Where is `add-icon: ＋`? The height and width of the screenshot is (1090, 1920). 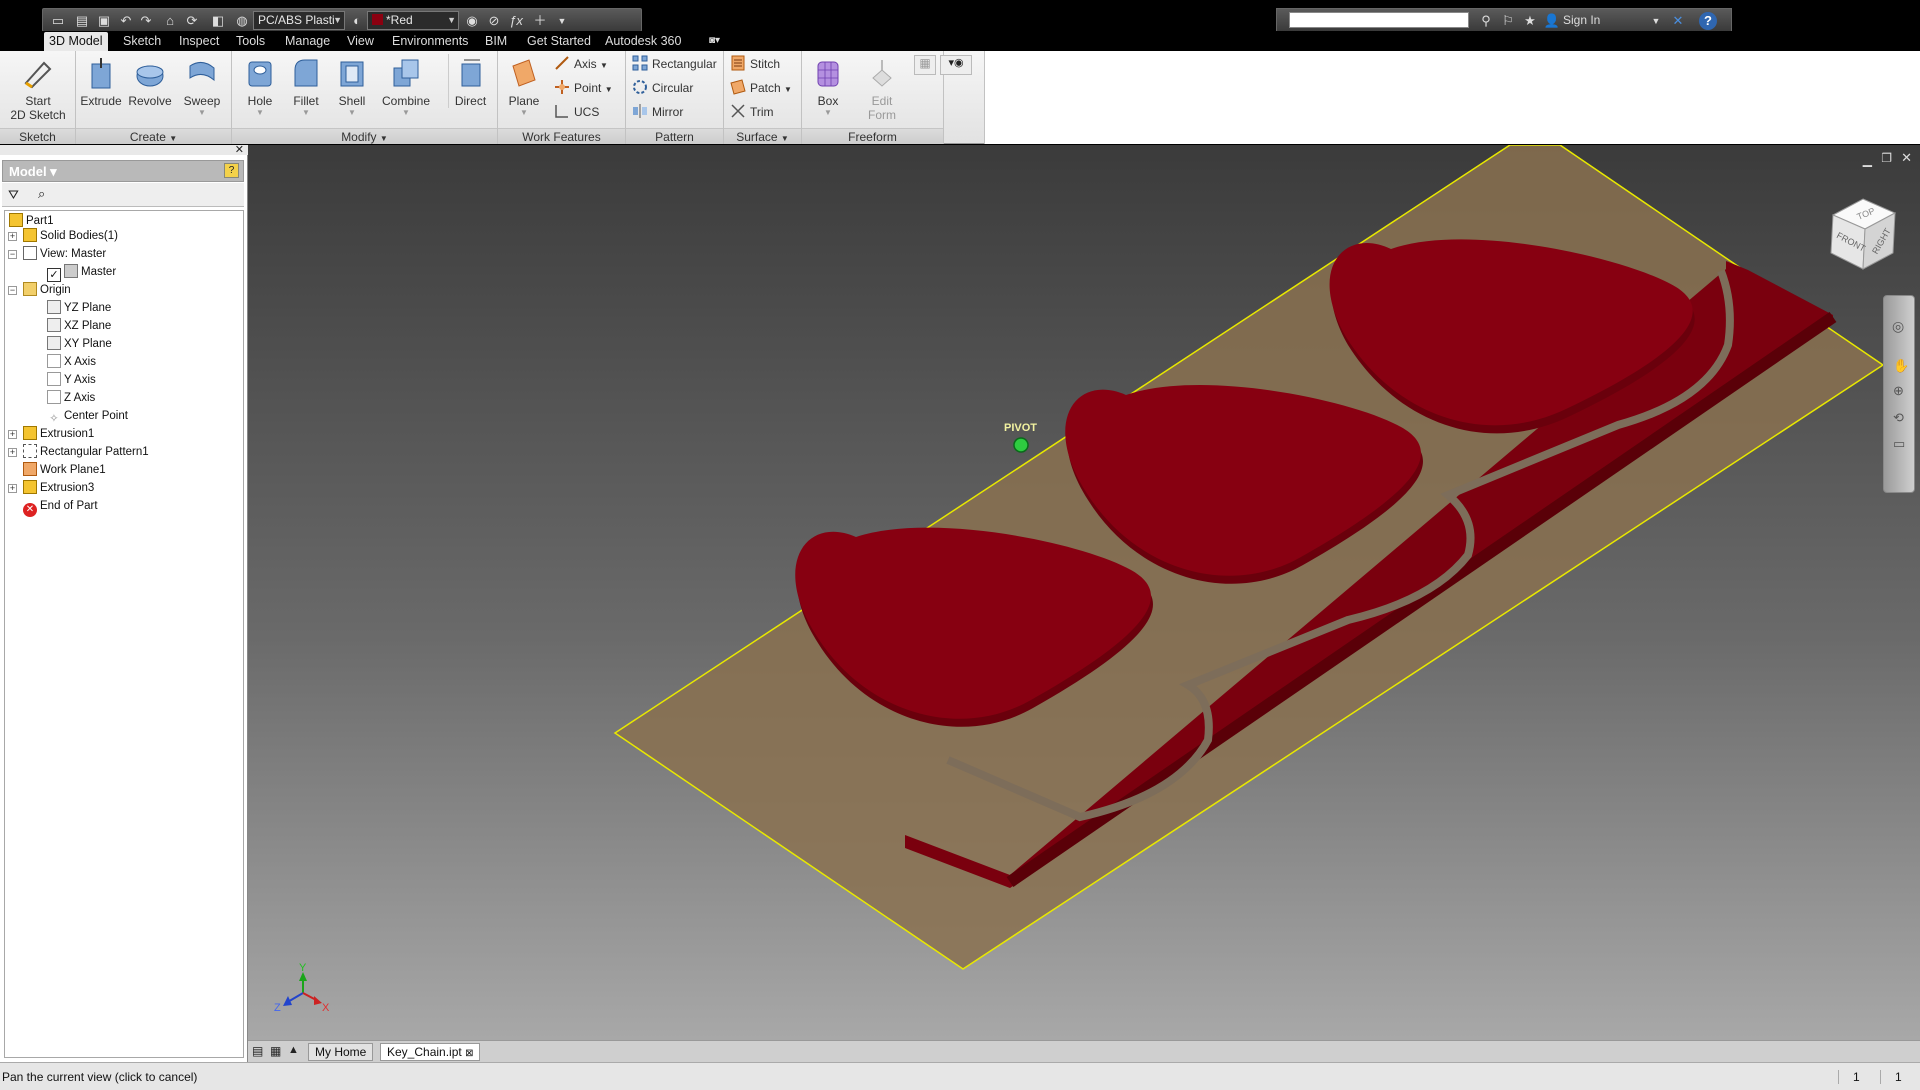
add-icon: ＋ is located at coordinates (540, 21).